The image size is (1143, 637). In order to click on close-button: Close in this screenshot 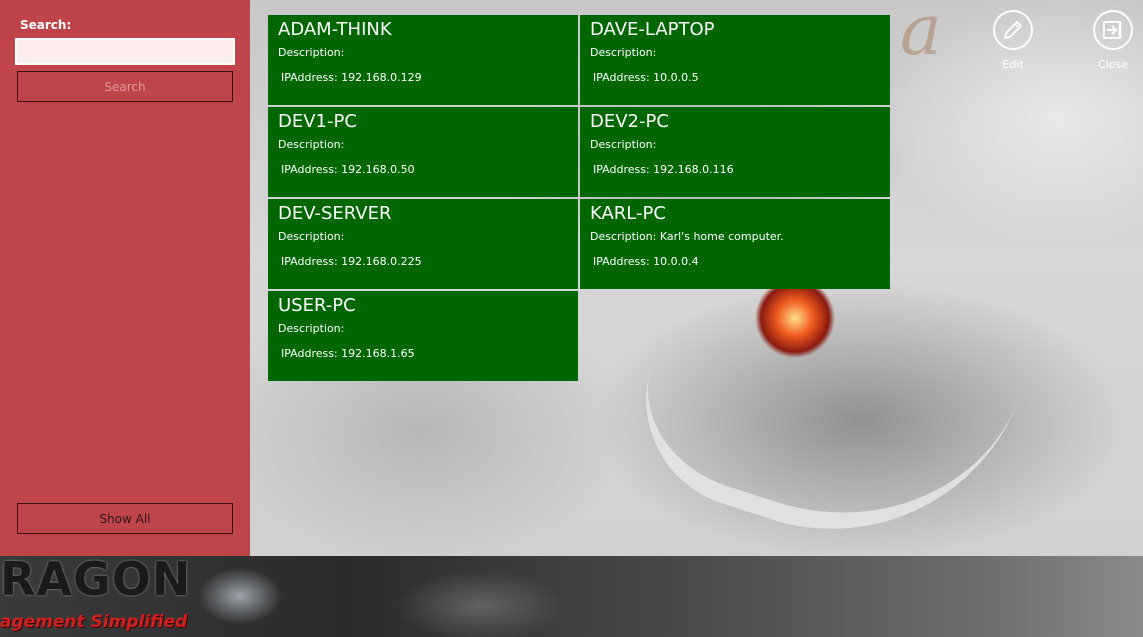, I will do `click(1113, 44)`.